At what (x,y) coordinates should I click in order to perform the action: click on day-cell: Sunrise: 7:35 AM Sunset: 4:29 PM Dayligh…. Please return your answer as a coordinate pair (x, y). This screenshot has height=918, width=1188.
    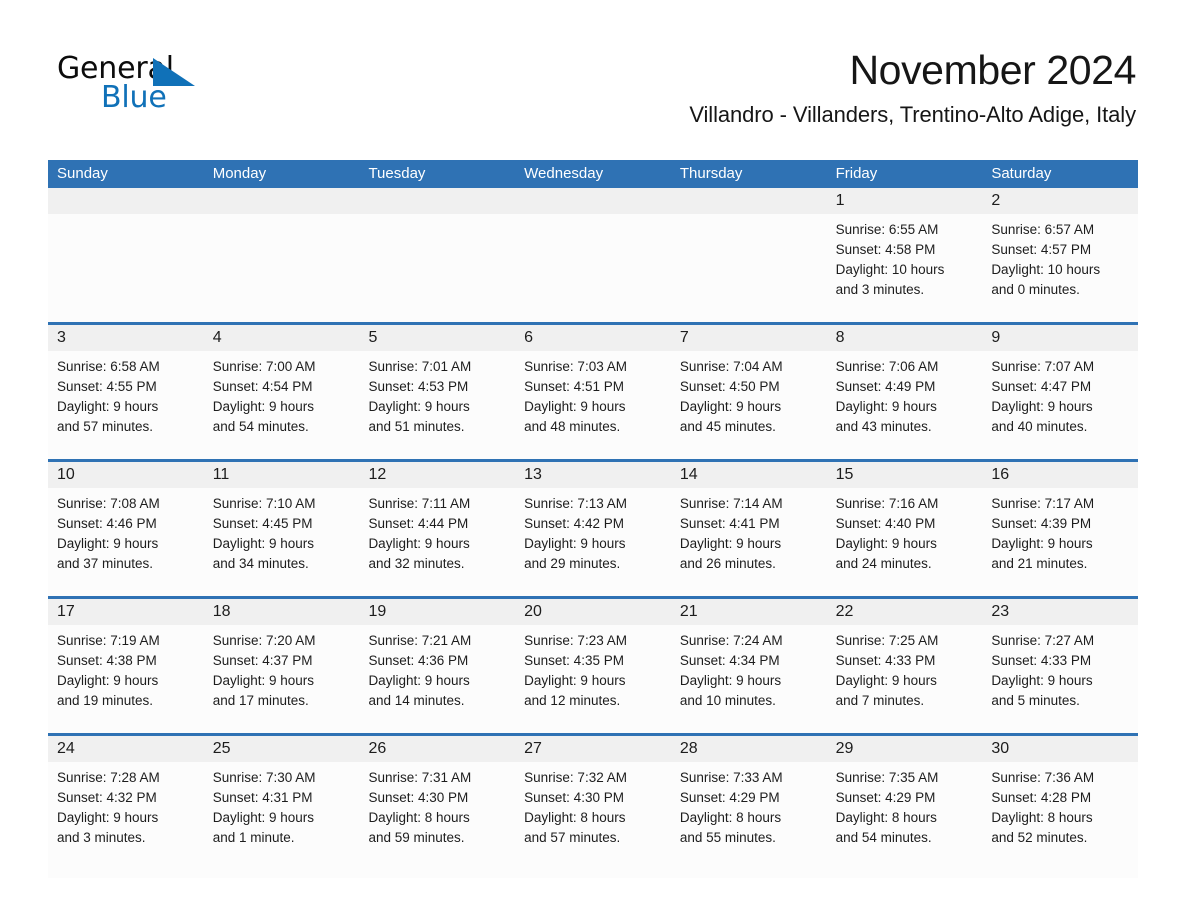
    Looking at the image, I should click on (905, 820).